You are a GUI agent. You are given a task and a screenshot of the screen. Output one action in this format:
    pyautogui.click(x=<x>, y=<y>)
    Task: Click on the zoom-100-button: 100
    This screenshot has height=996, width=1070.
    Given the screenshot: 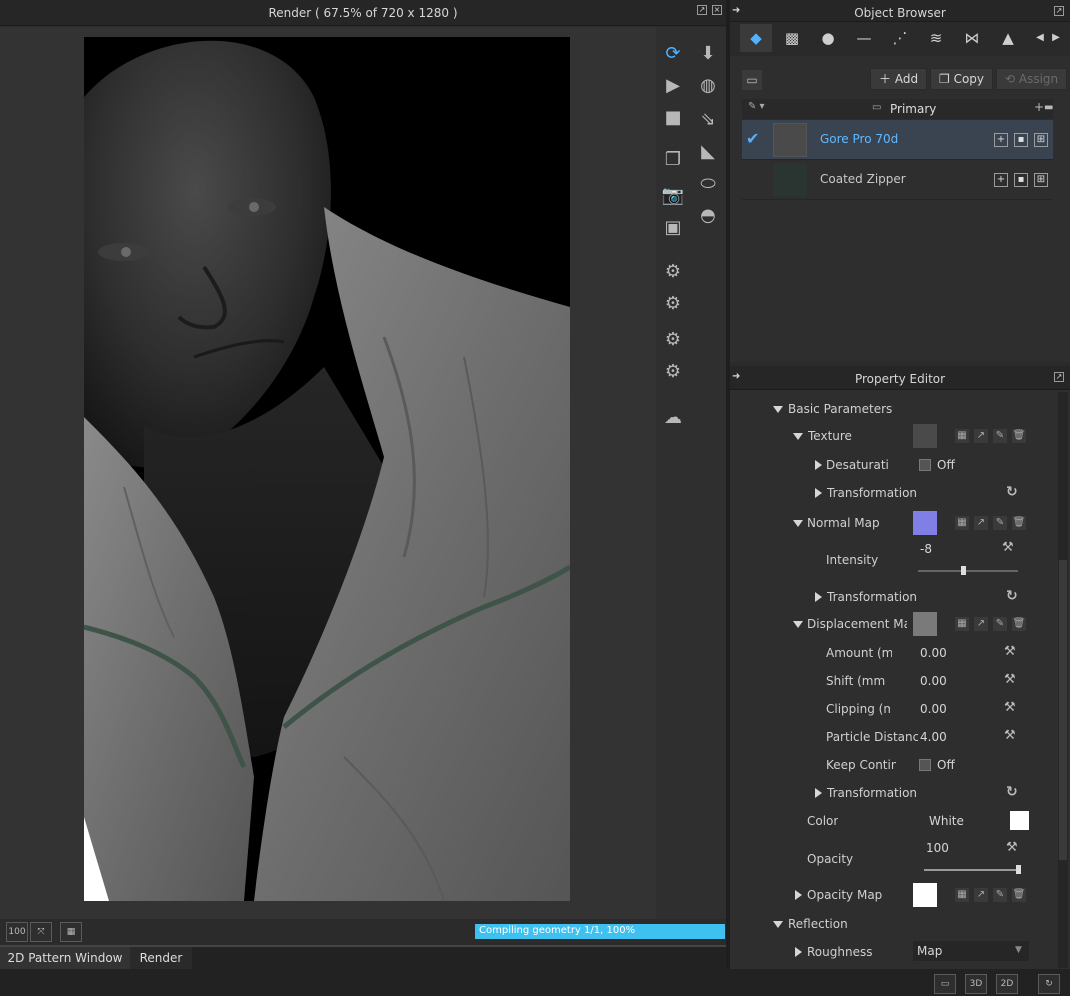 What is the action you would take?
    pyautogui.click(x=17, y=932)
    